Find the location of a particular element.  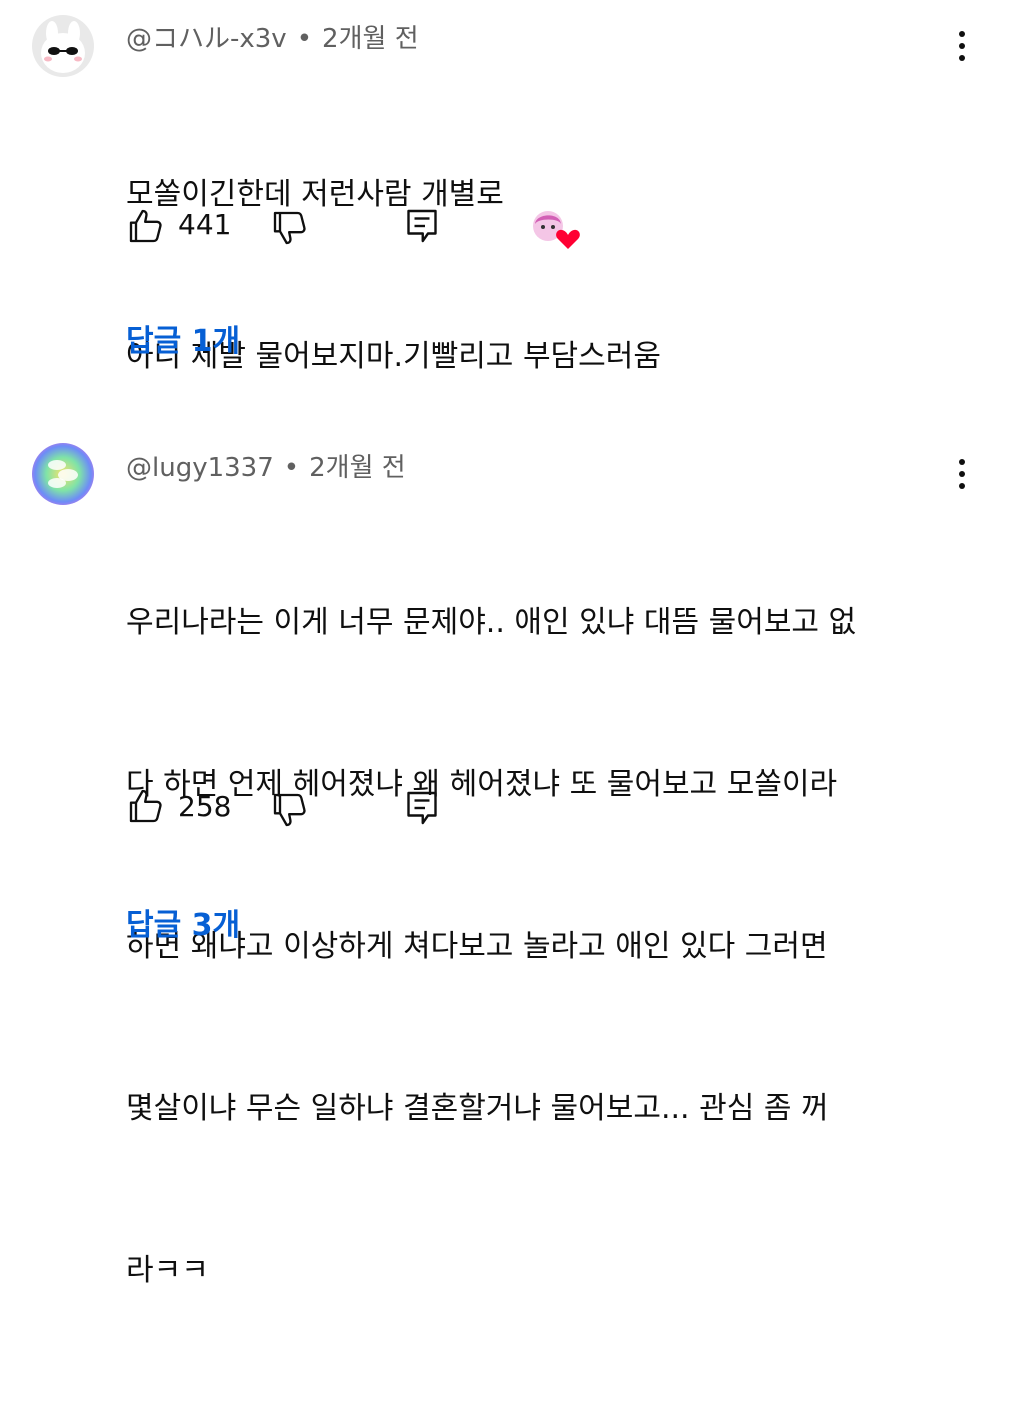

comment-line: 아니 제발 물어보지마.기빨리고 부담스러움 is located at coordinates (393, 356).